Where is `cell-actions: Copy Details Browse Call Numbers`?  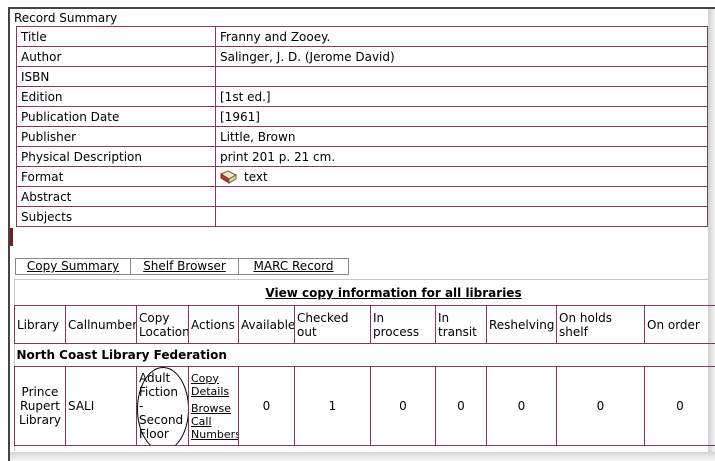
cell-actions: Copy Details Browse Call Numbers is located at coordinates (213, 406).